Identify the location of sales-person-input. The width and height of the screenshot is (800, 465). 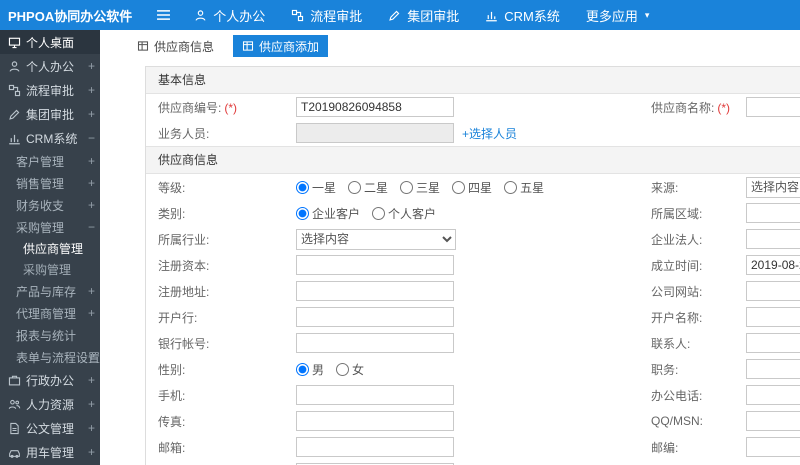
(375, 133).